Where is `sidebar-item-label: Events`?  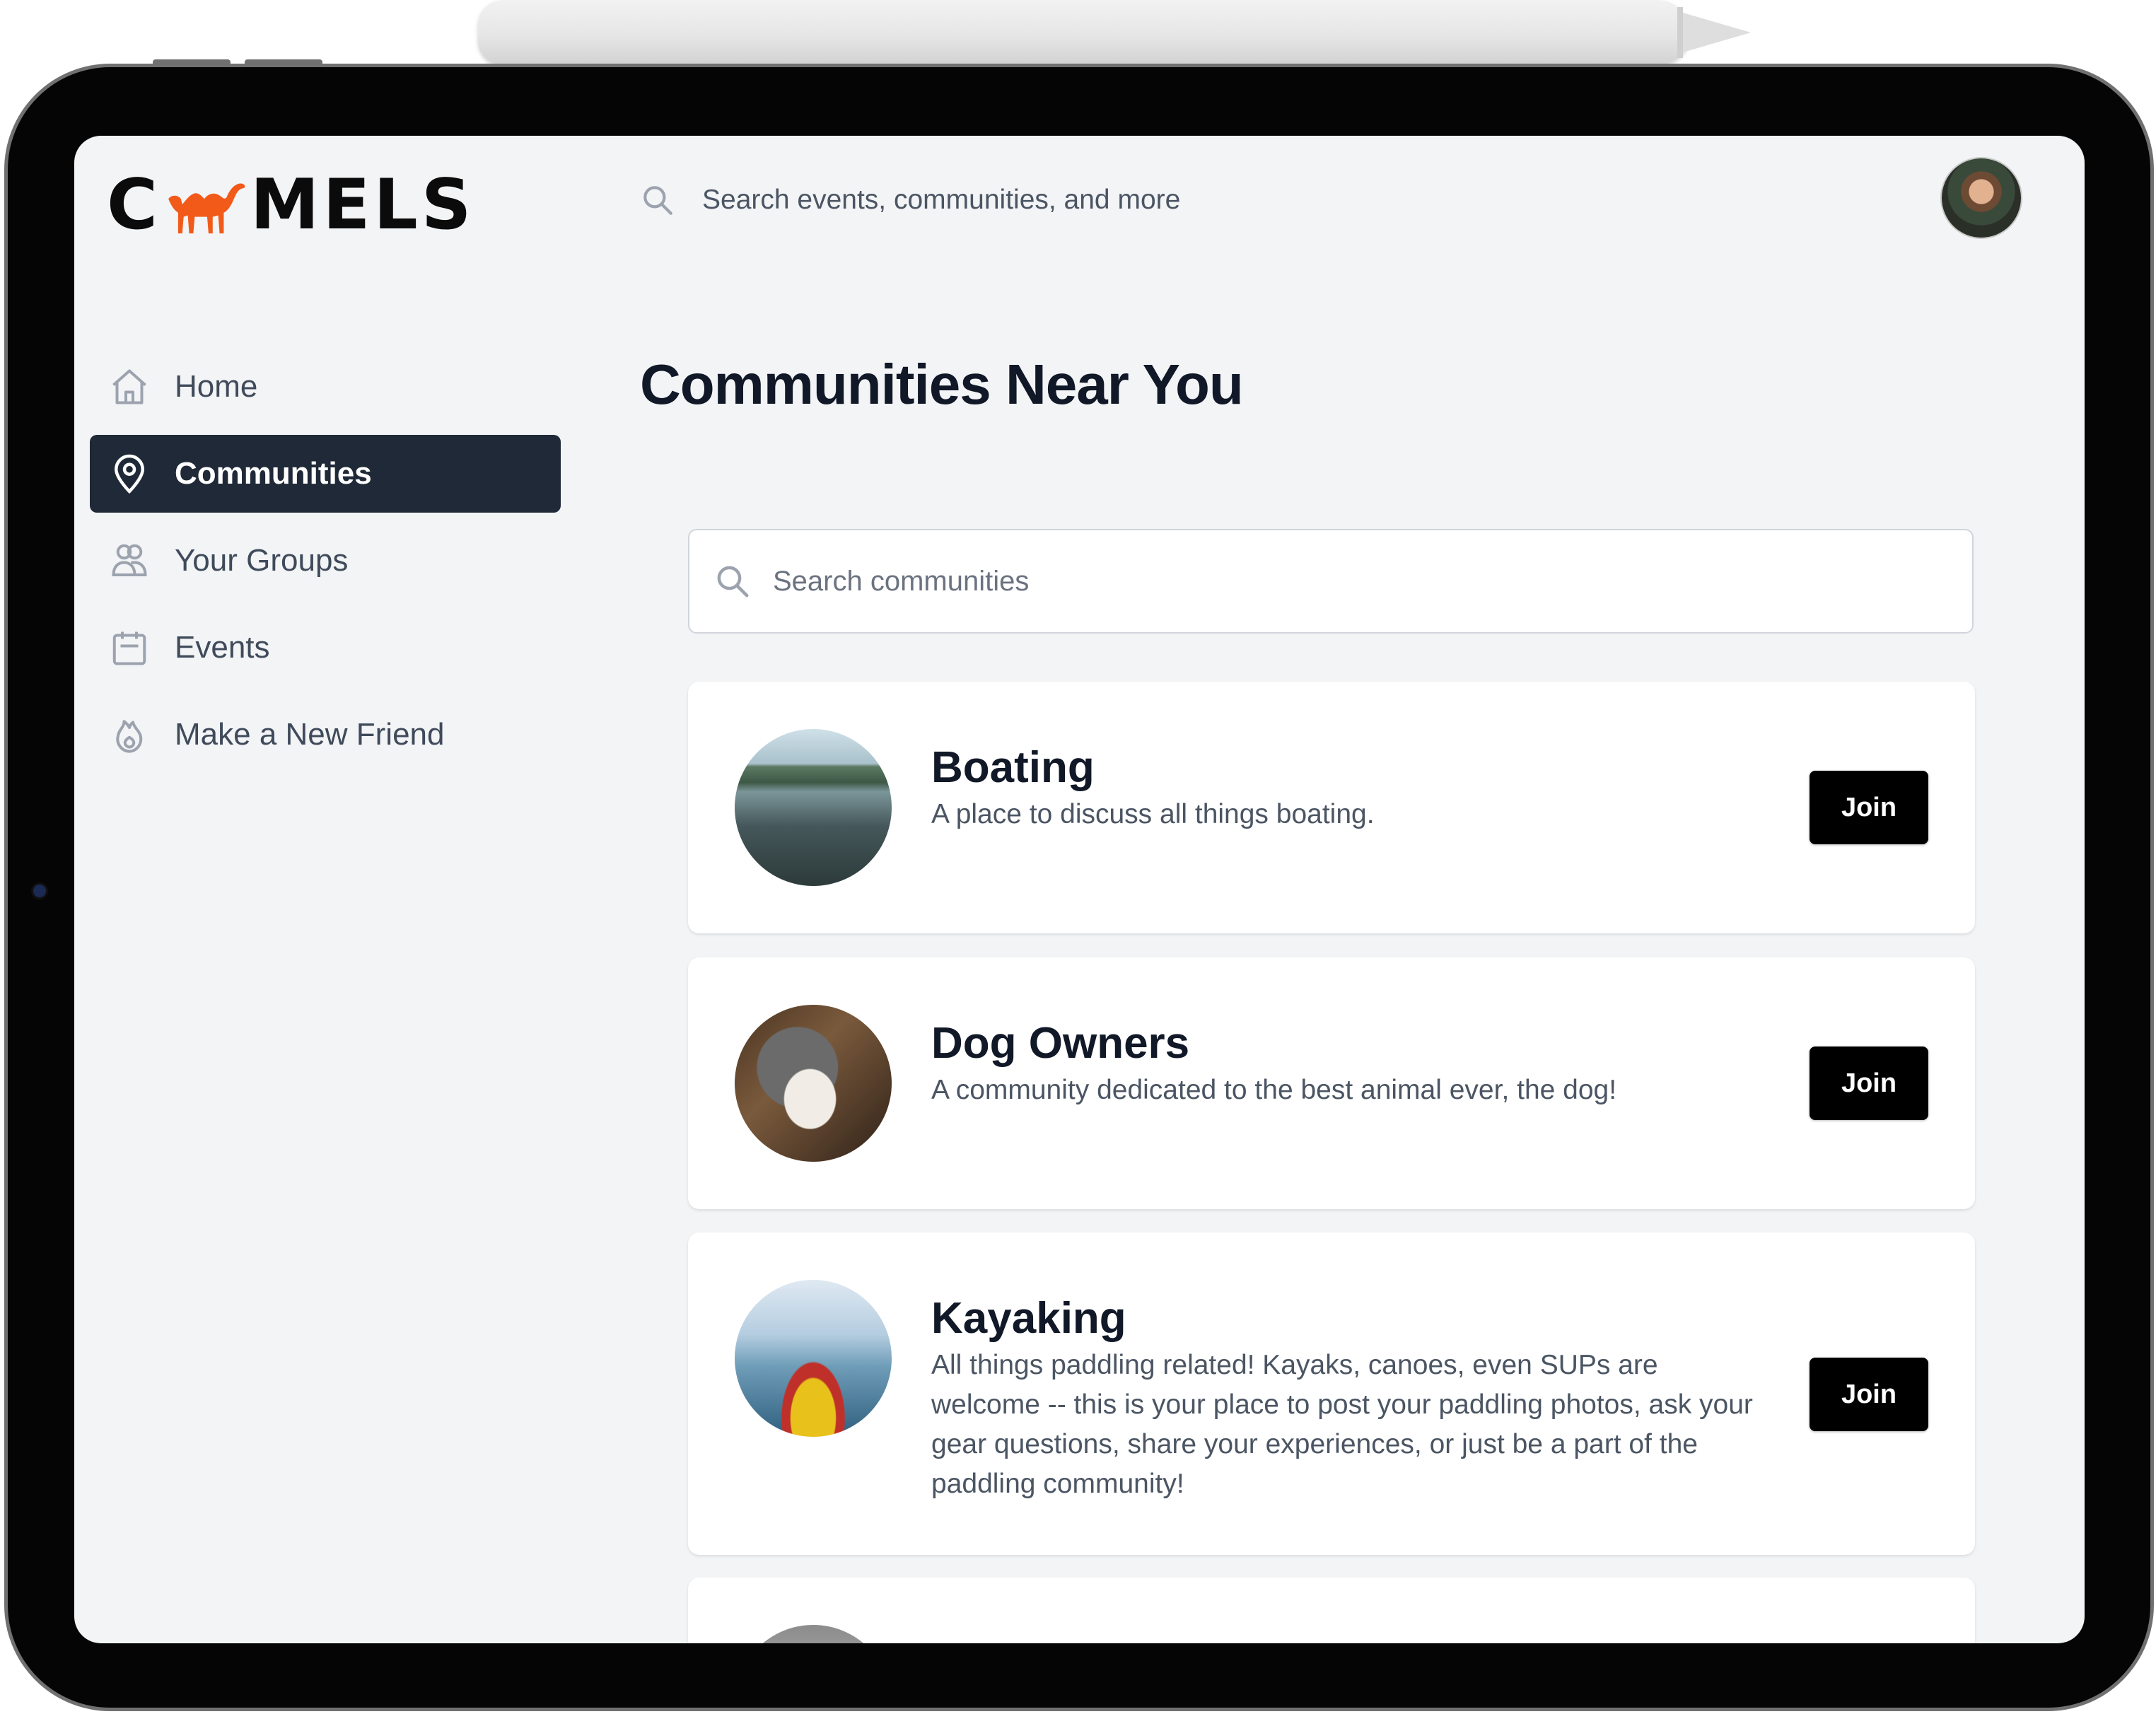 sidebar-item-label: Events is located at coordinates (222, 647).